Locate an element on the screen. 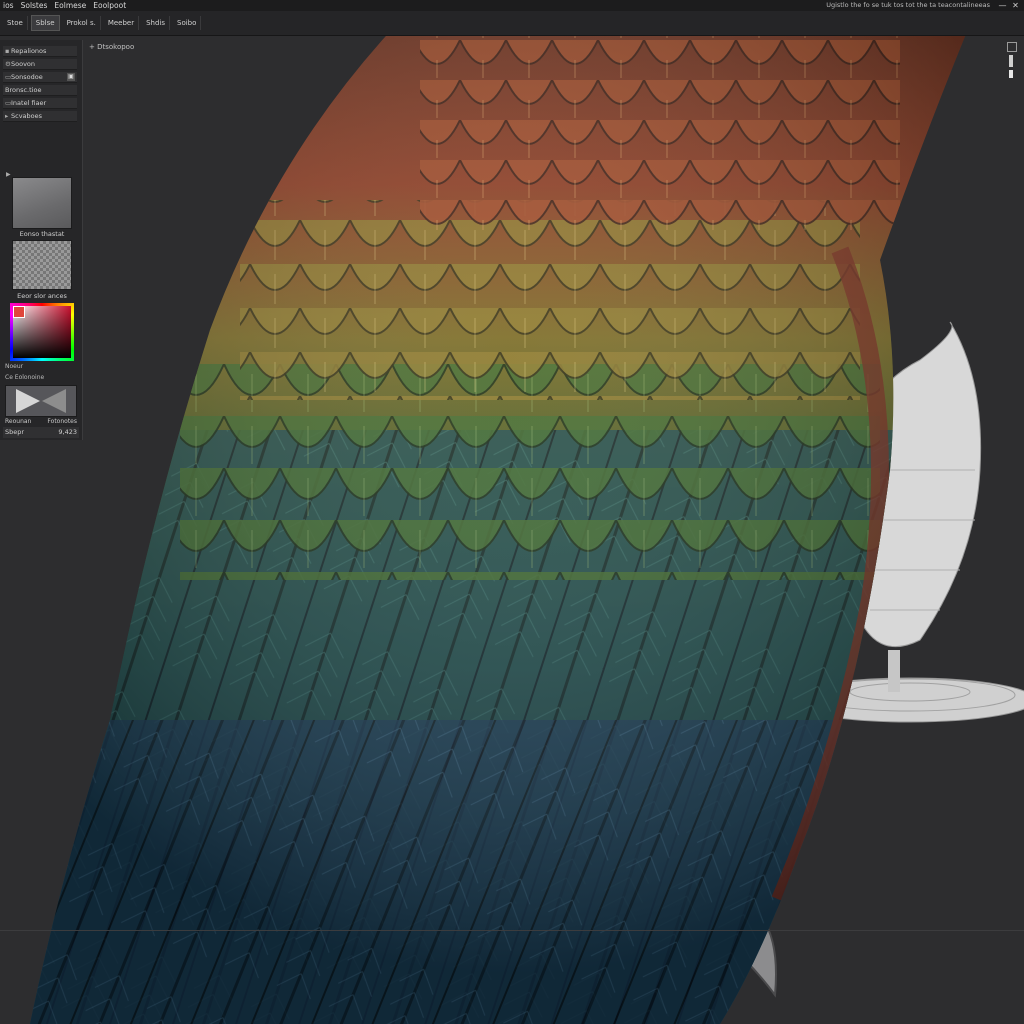 The height and width of the screenshot is (1024, 1024). color-picker is located at coordinates (42, 332).